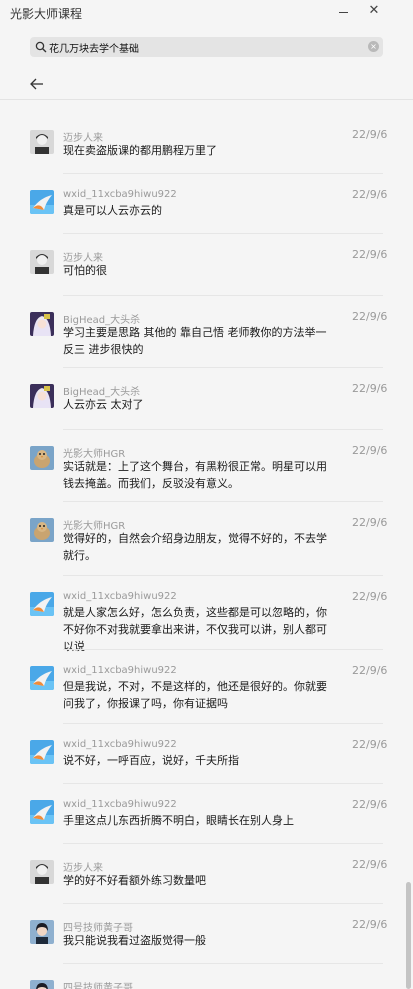 The height and width of the screenshot is (989, 413). What do you see at coordinates (373, 46) in the screenshot?
I see `clear-search-button: ×` at bounding box center [373, 46].